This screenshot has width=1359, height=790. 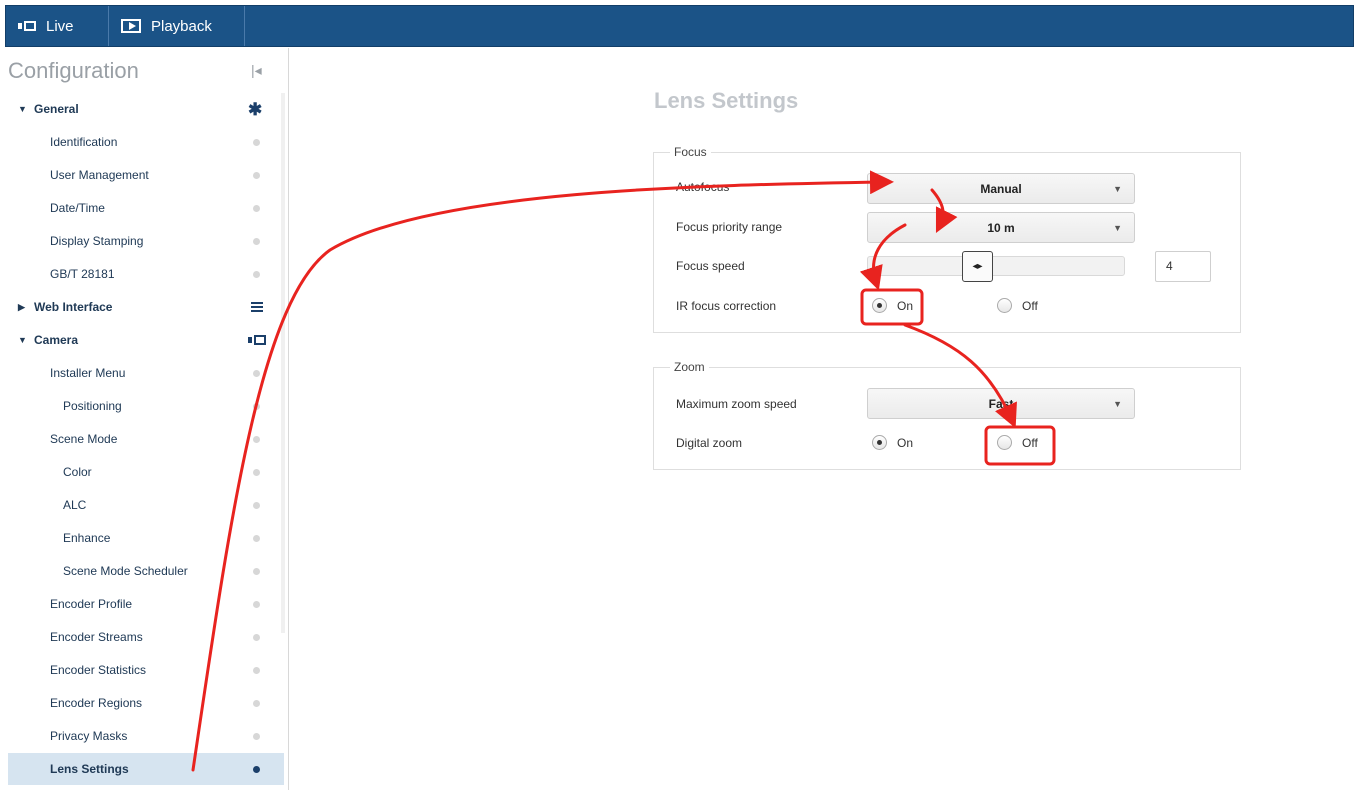 What do you see at coordinates (99, 175) in the screenshot?
I see `sidebar-item-label: User Management` at bounding box center [99, 175].